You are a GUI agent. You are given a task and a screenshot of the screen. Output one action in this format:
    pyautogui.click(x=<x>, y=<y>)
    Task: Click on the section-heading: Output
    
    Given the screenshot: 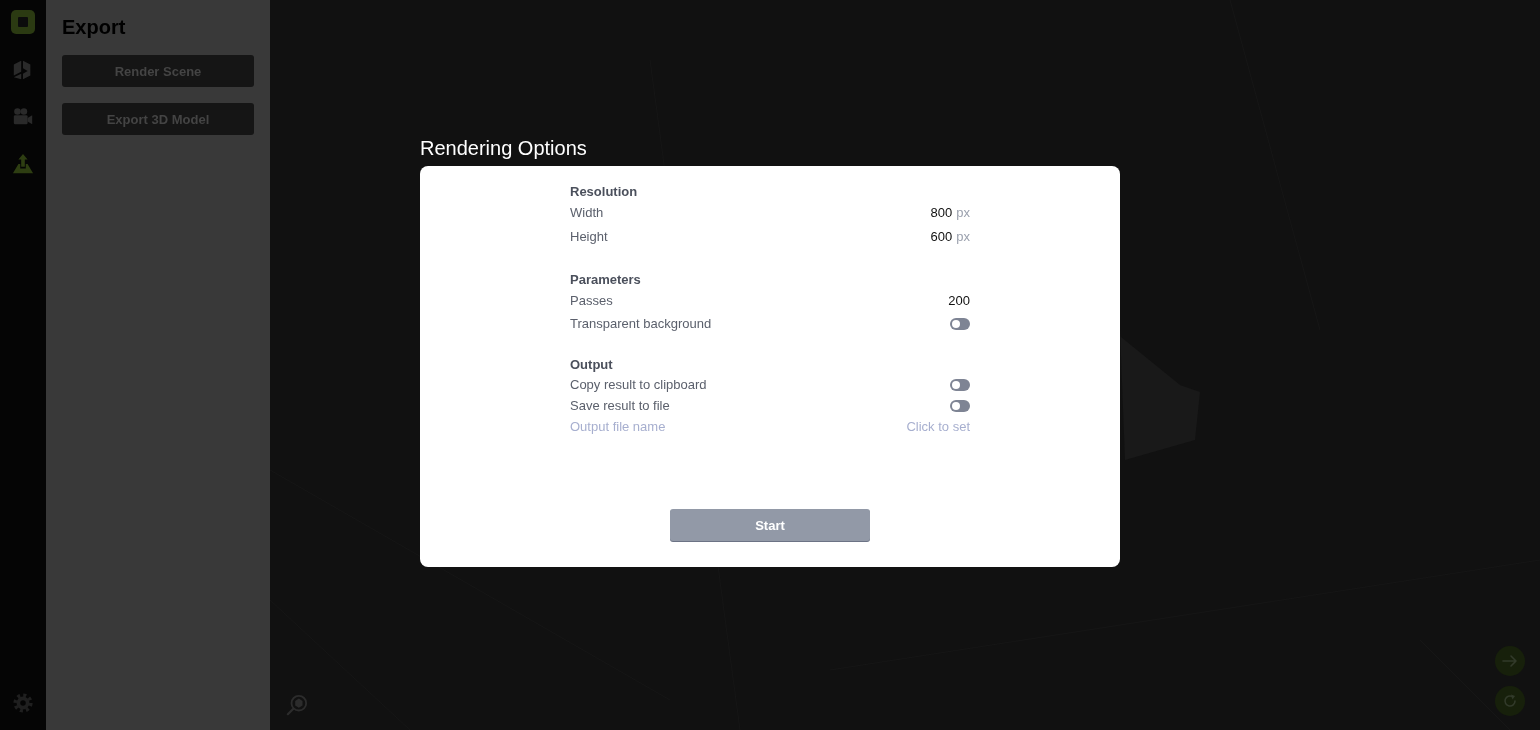 What is the action you would take?
    pyautogui.click(x=592, y=365)
    